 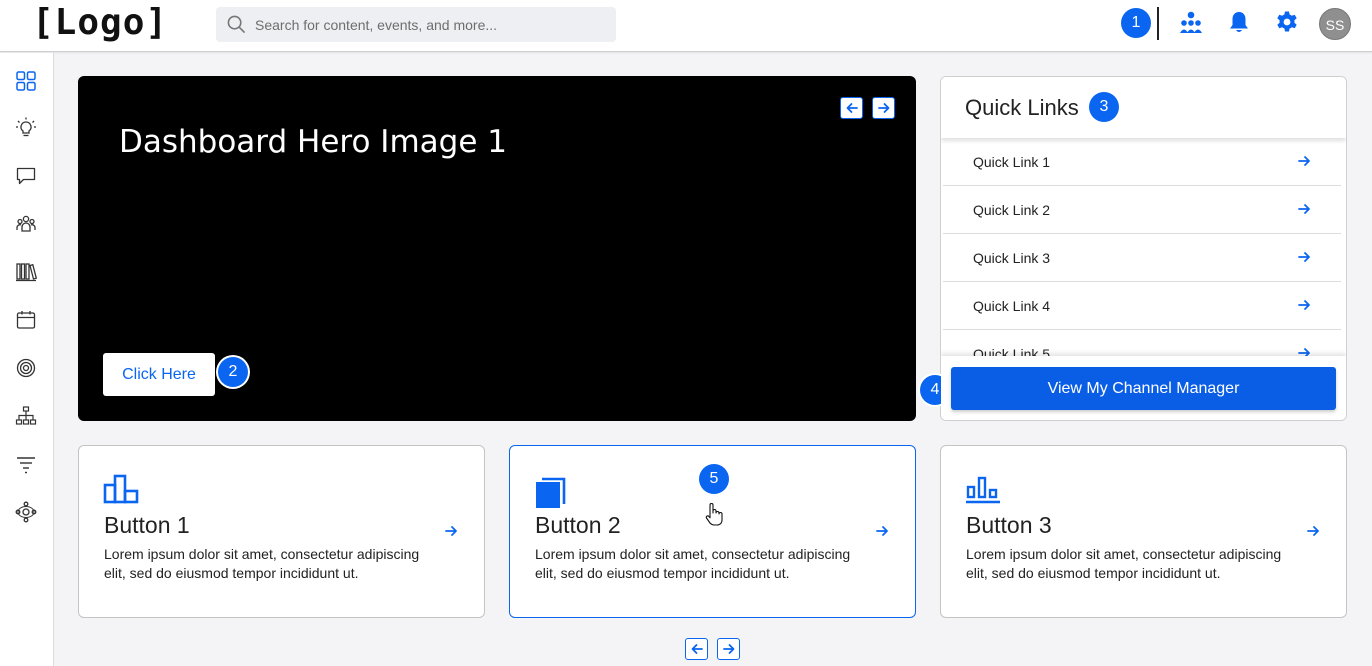 What do you see at coordinates (26, 464) in the screenshot?
I see `filter-icon` at bounding box center [26, 464].